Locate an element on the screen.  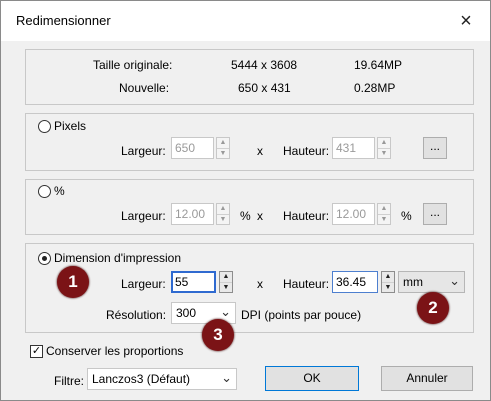
percent-height-spinner: ▲ ▼ is located at coordinates (384, 214).